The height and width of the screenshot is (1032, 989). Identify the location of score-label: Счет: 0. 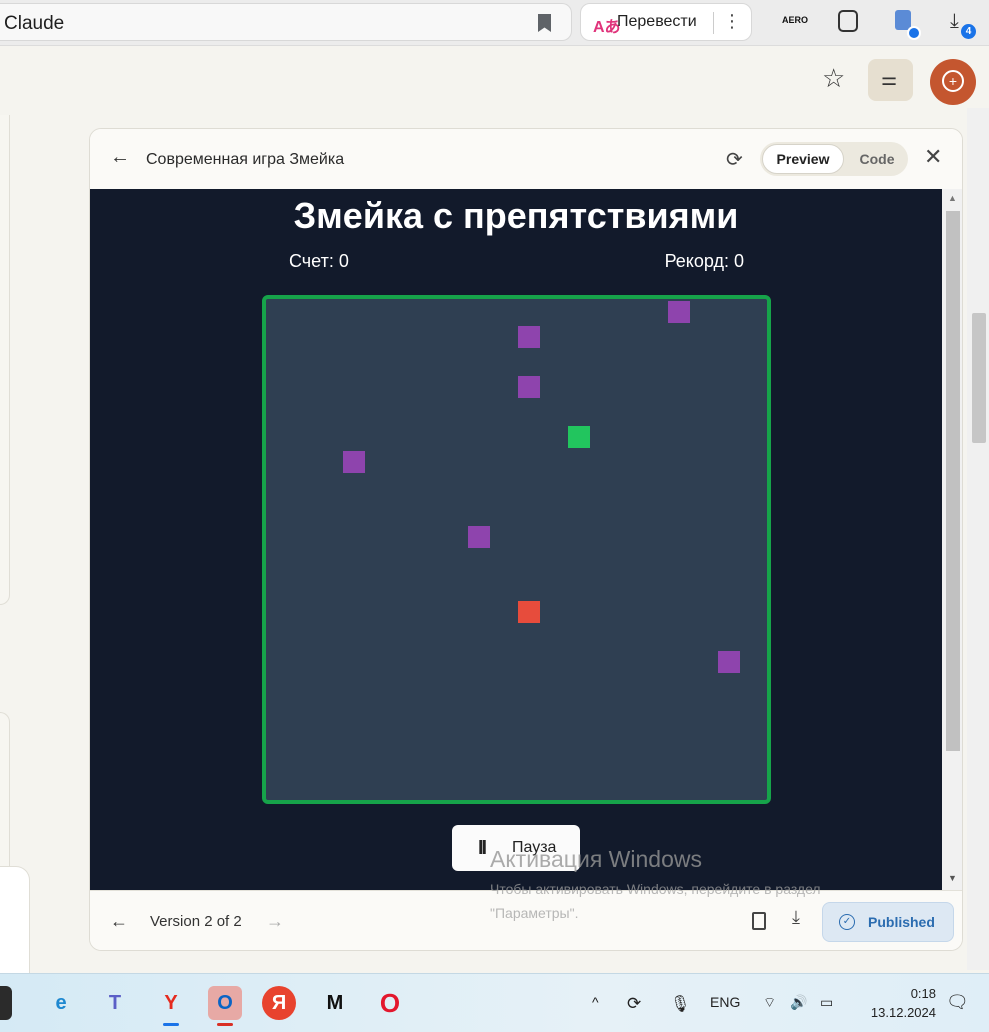
(319, 261).